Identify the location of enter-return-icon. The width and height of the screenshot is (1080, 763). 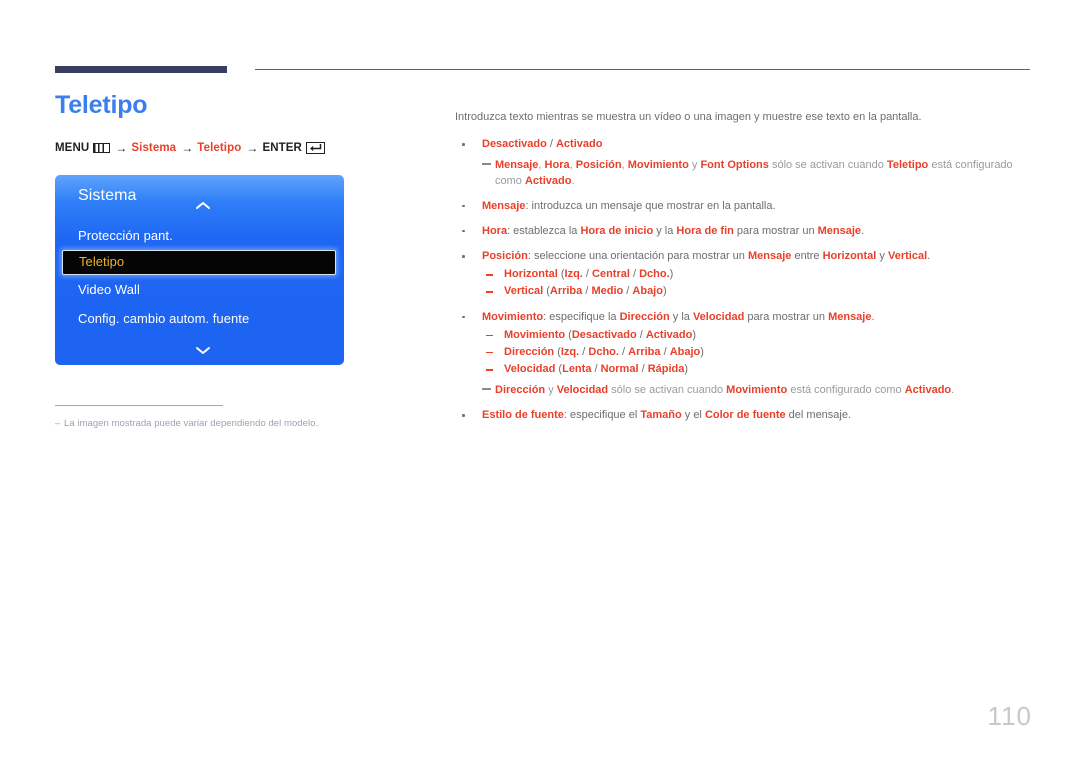
(315, 147).